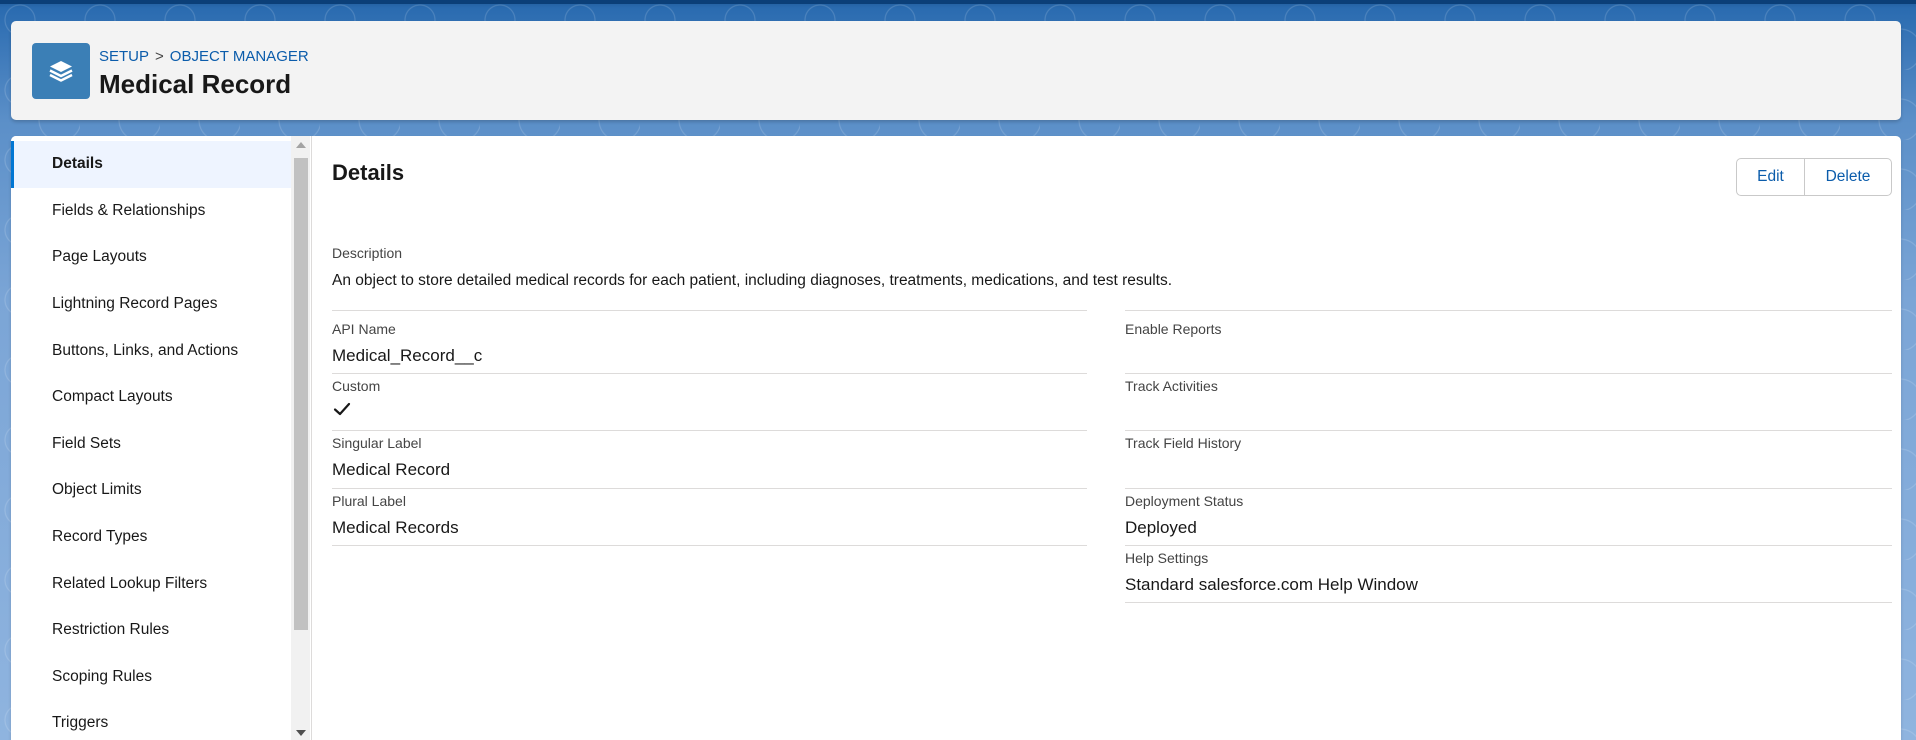 This screenshot has width=1916, height=740. What do you see at coordinates (407, 355) in the screenshot?
I see `field-value: Medical_Record__c` at bounding box center [407, 355].